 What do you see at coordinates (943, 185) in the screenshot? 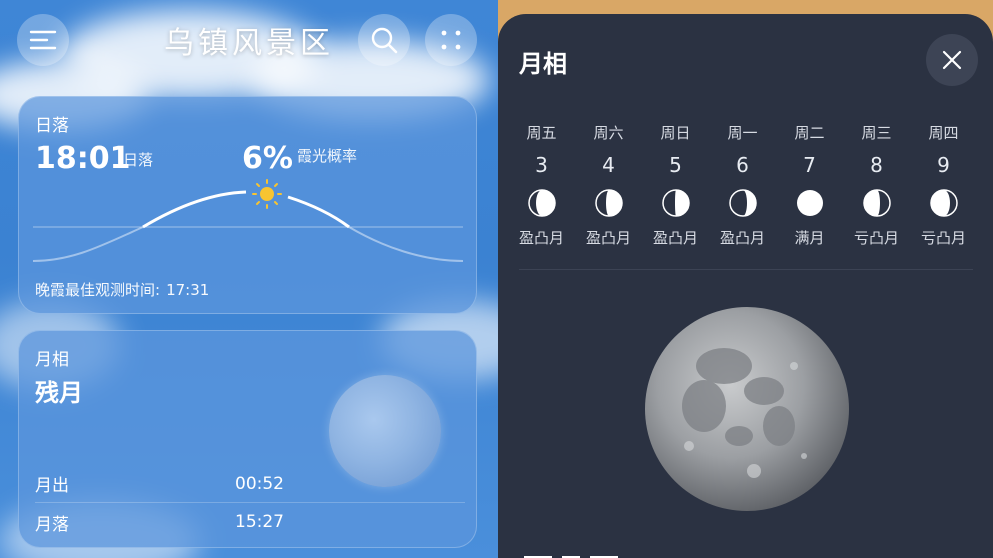
I see `moon-day-item: 周四 9 亏凸月` at bounding box center [943, 185].